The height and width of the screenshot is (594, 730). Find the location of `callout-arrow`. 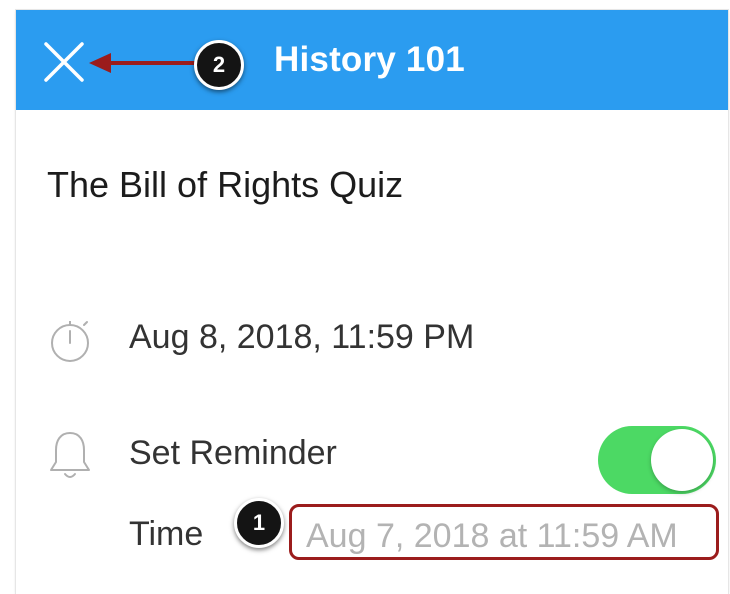

callout-arrow is located at coordinates (144, 63).